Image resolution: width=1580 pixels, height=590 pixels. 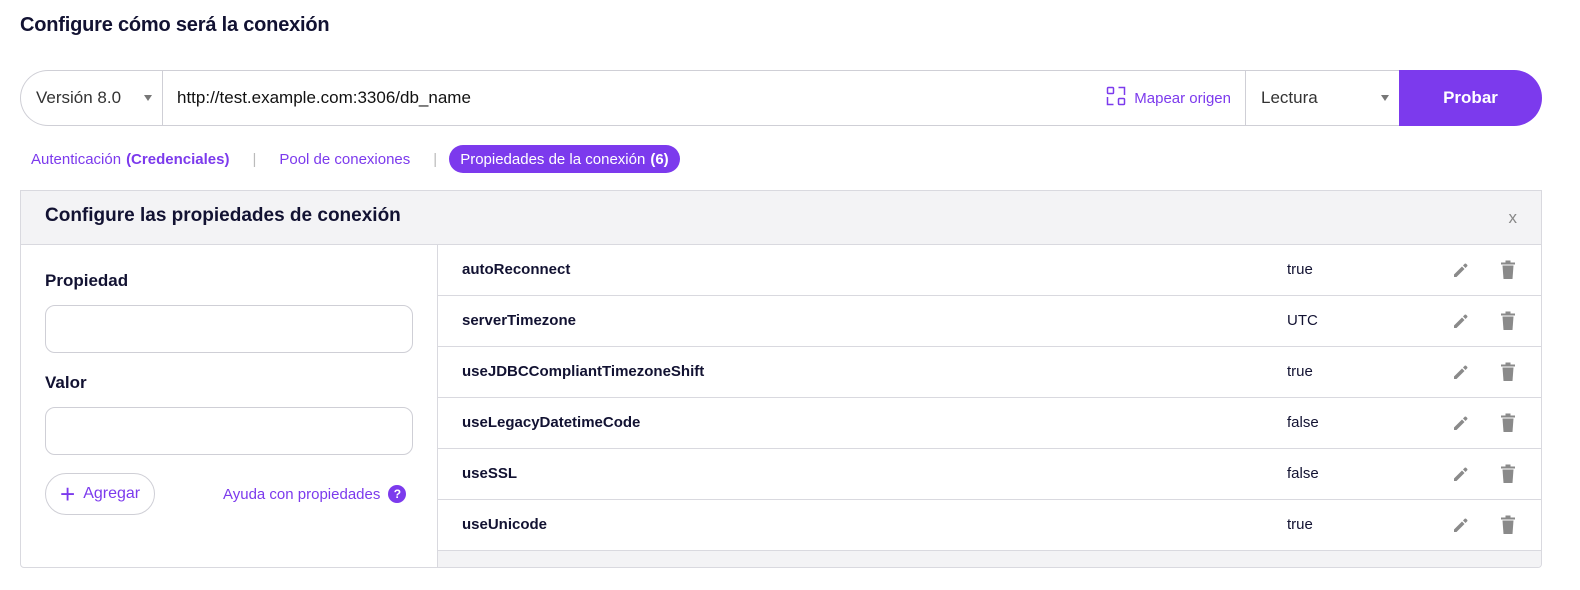 What do you see at coordinates (781, 218) in the screenshot?
I see `panel-header: Configure las propiedades de conexión x` at bounding box center [781, 218].